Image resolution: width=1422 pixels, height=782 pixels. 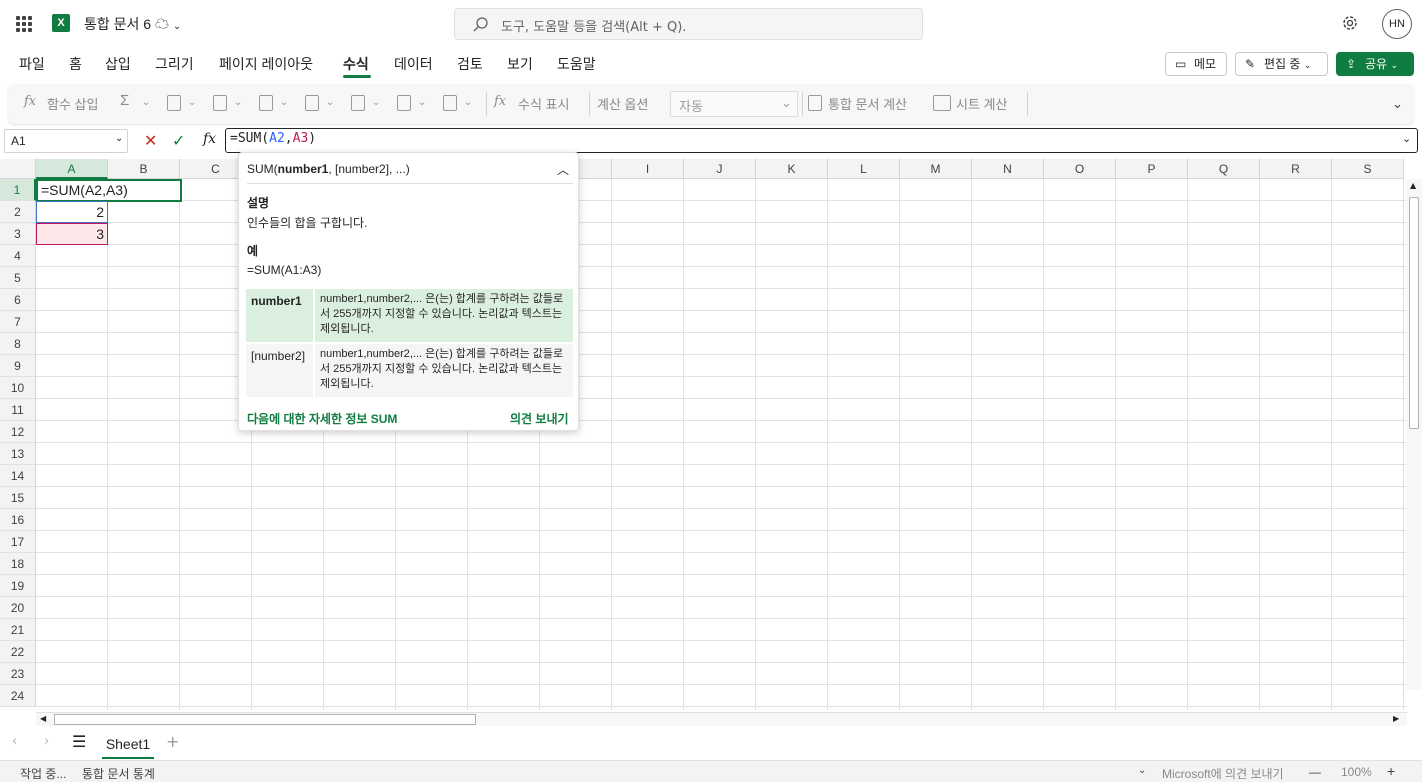 I want to click on column-header-s: S, so click(x=1368, y=169).